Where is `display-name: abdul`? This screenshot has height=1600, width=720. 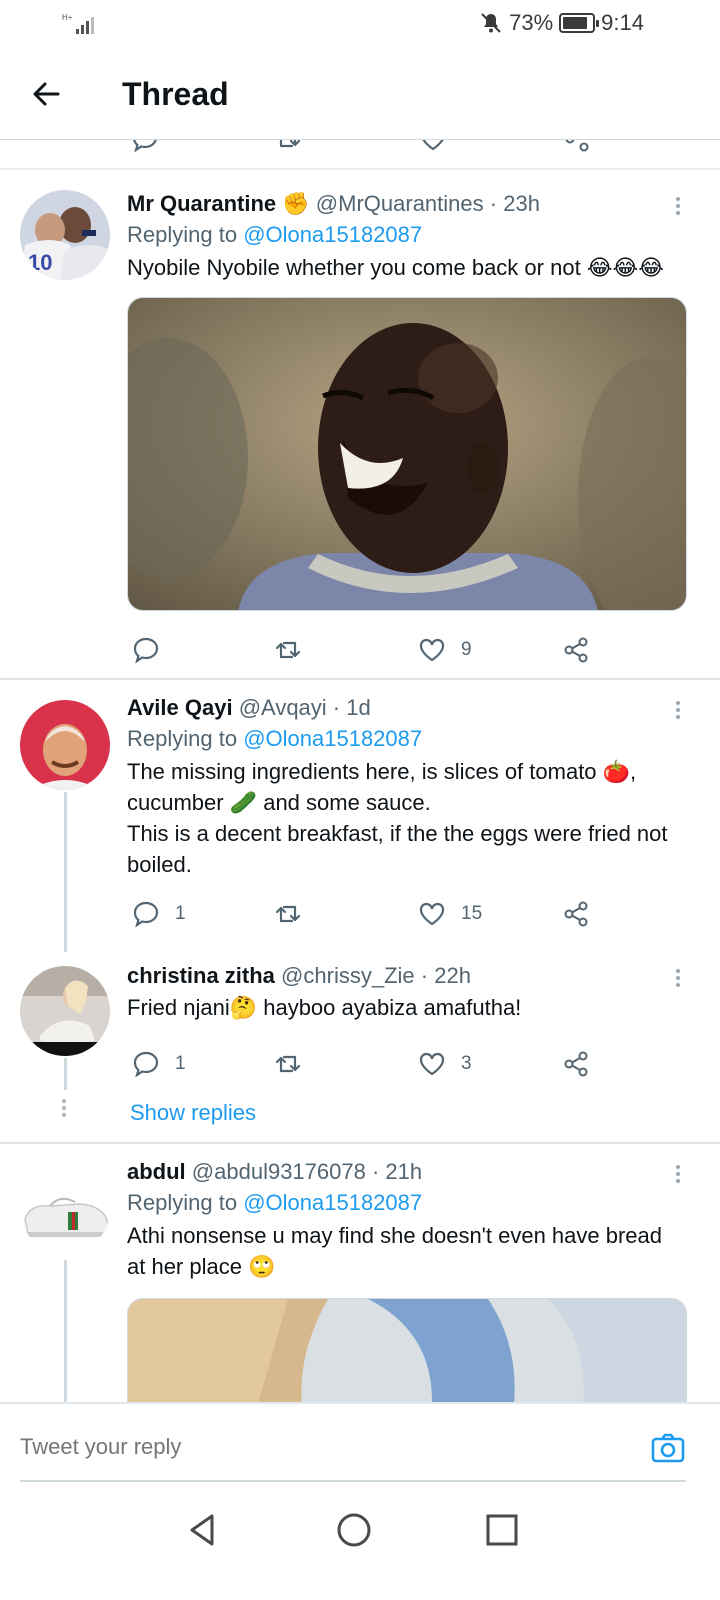
display-name: abdul is located at coordinates (156, 1171).